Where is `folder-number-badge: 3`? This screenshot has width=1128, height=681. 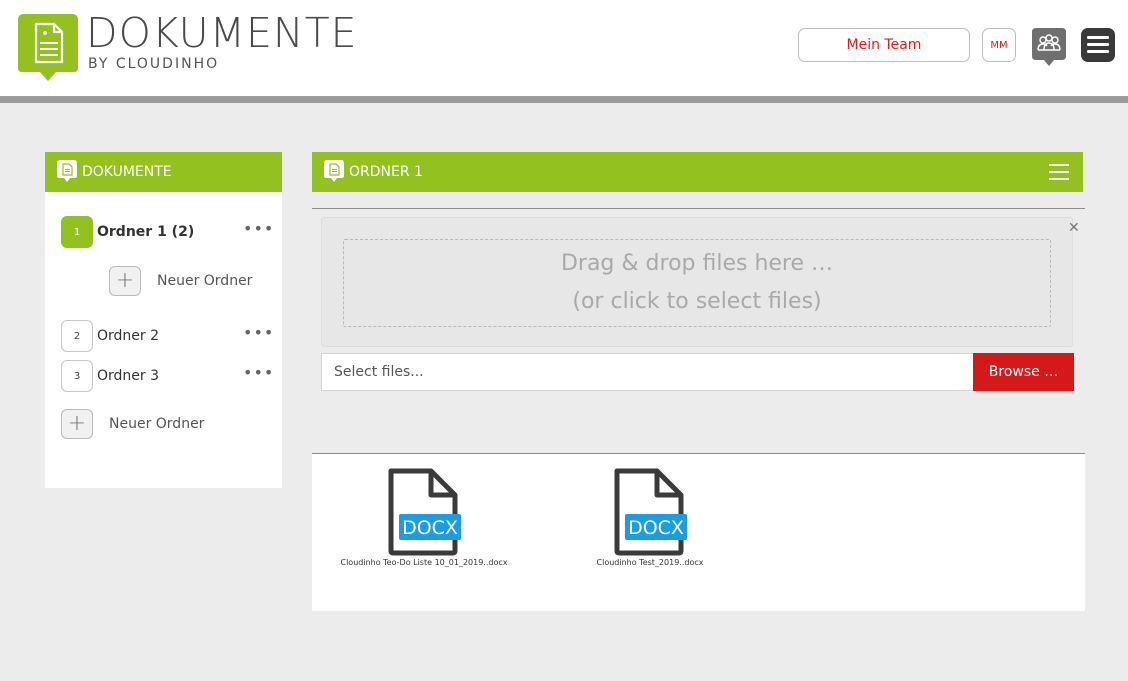 folder-number-badge: 3 is located at coordinates (77, 376).